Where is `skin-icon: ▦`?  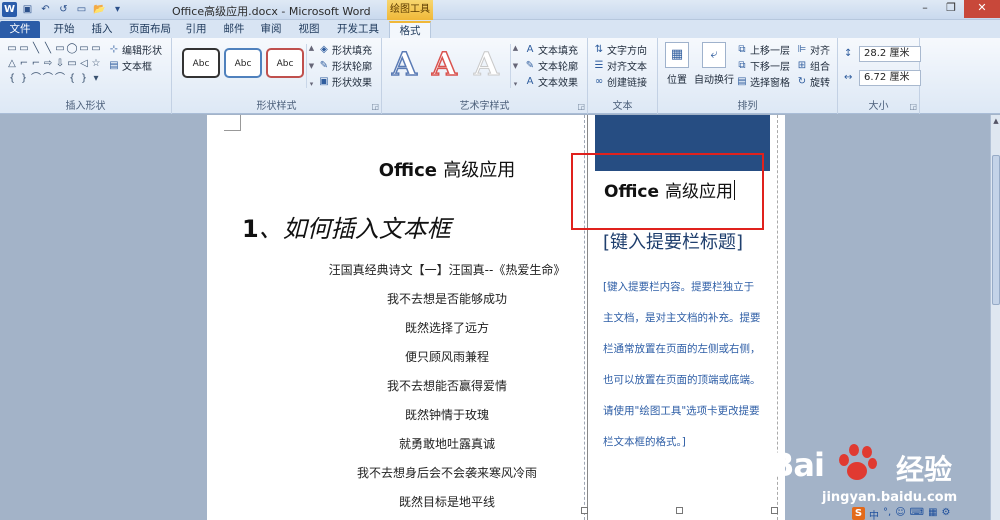
skin-icon: ▦ is located at coordinates (932, 513).